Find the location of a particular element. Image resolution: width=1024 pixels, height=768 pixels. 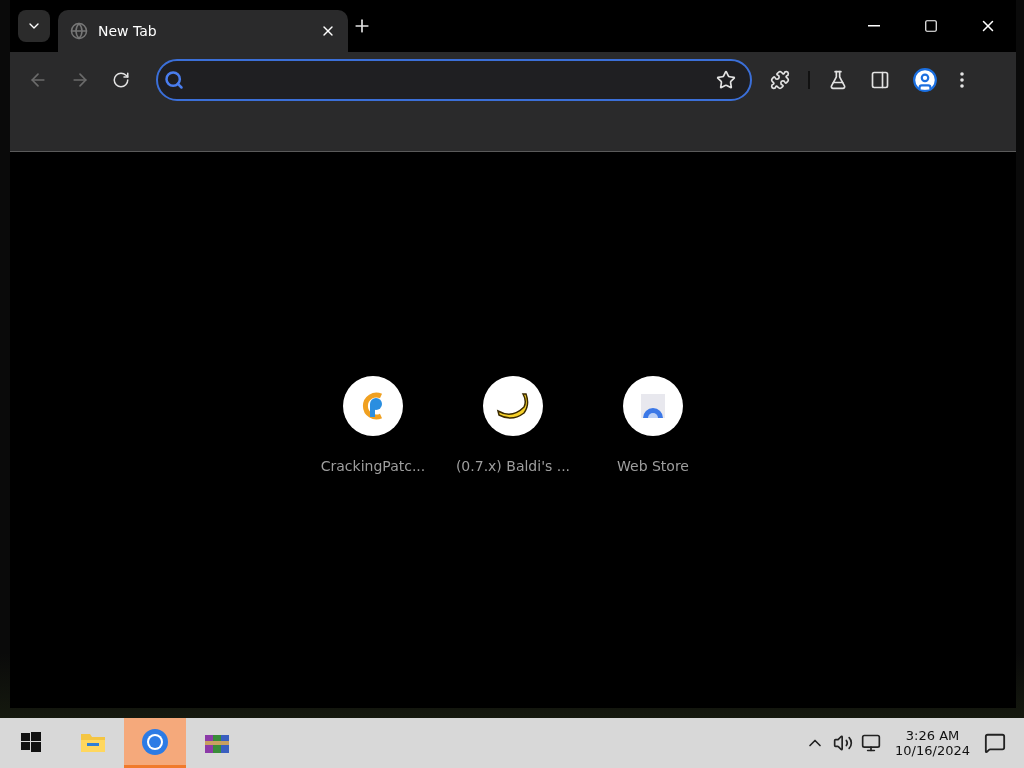

shortcut-title: Web Store is located at coordinates (653, 466).